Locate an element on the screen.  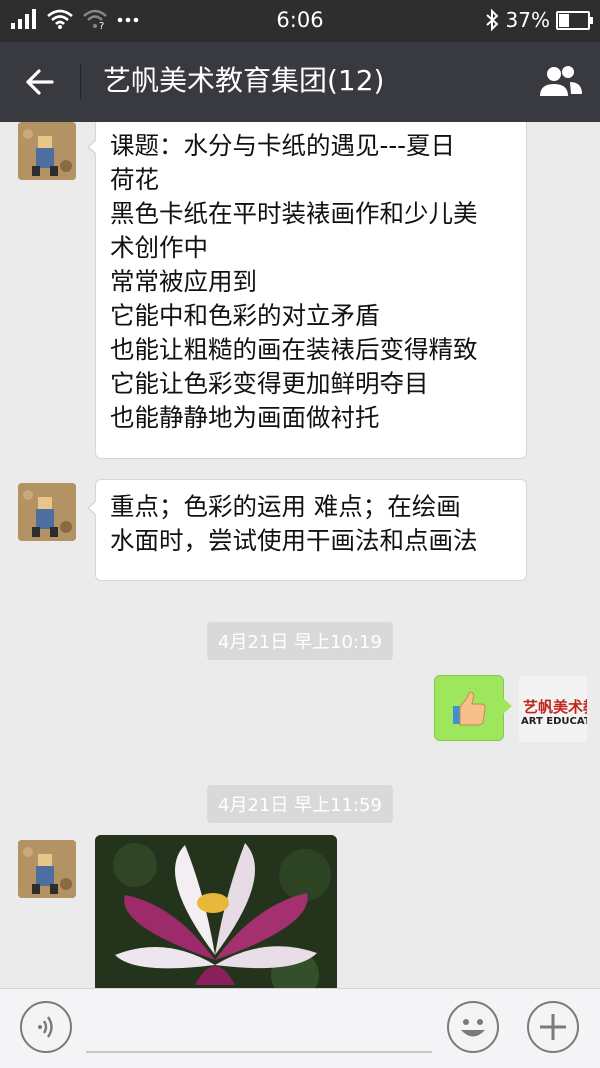
message-bubble: 重点；色彩的运用 难点；在绘画 水面时，尝试使用干画法和点画法 is located at coordinates (307, 530).